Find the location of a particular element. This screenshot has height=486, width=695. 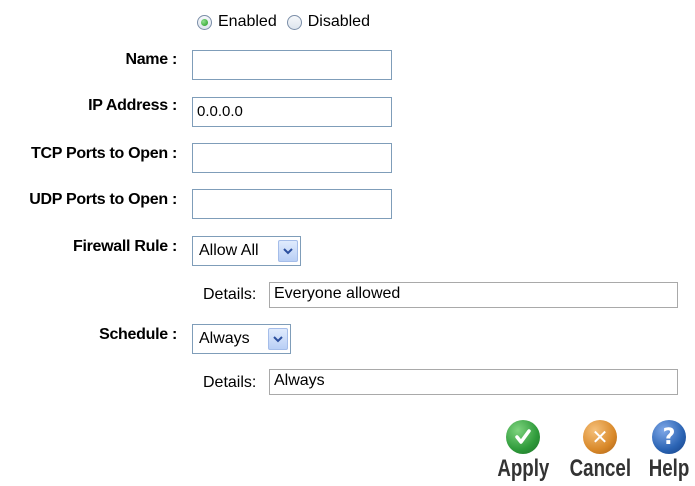

name-label: Name : is located at coordinates (151, 59).